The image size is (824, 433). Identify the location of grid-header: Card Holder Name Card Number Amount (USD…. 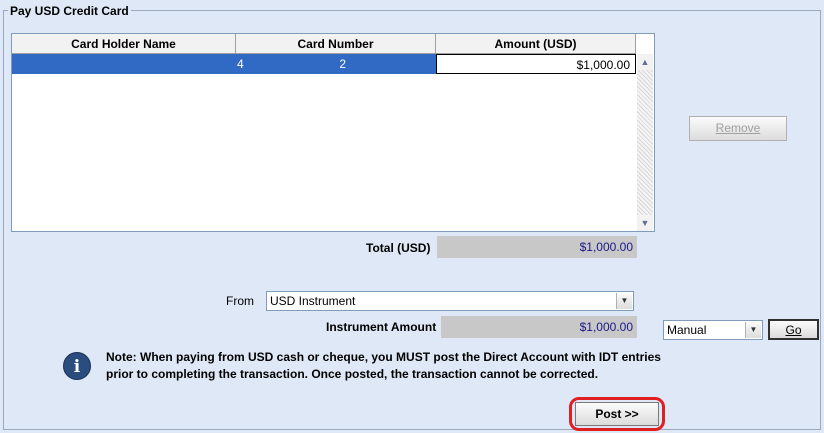
(333, 44).